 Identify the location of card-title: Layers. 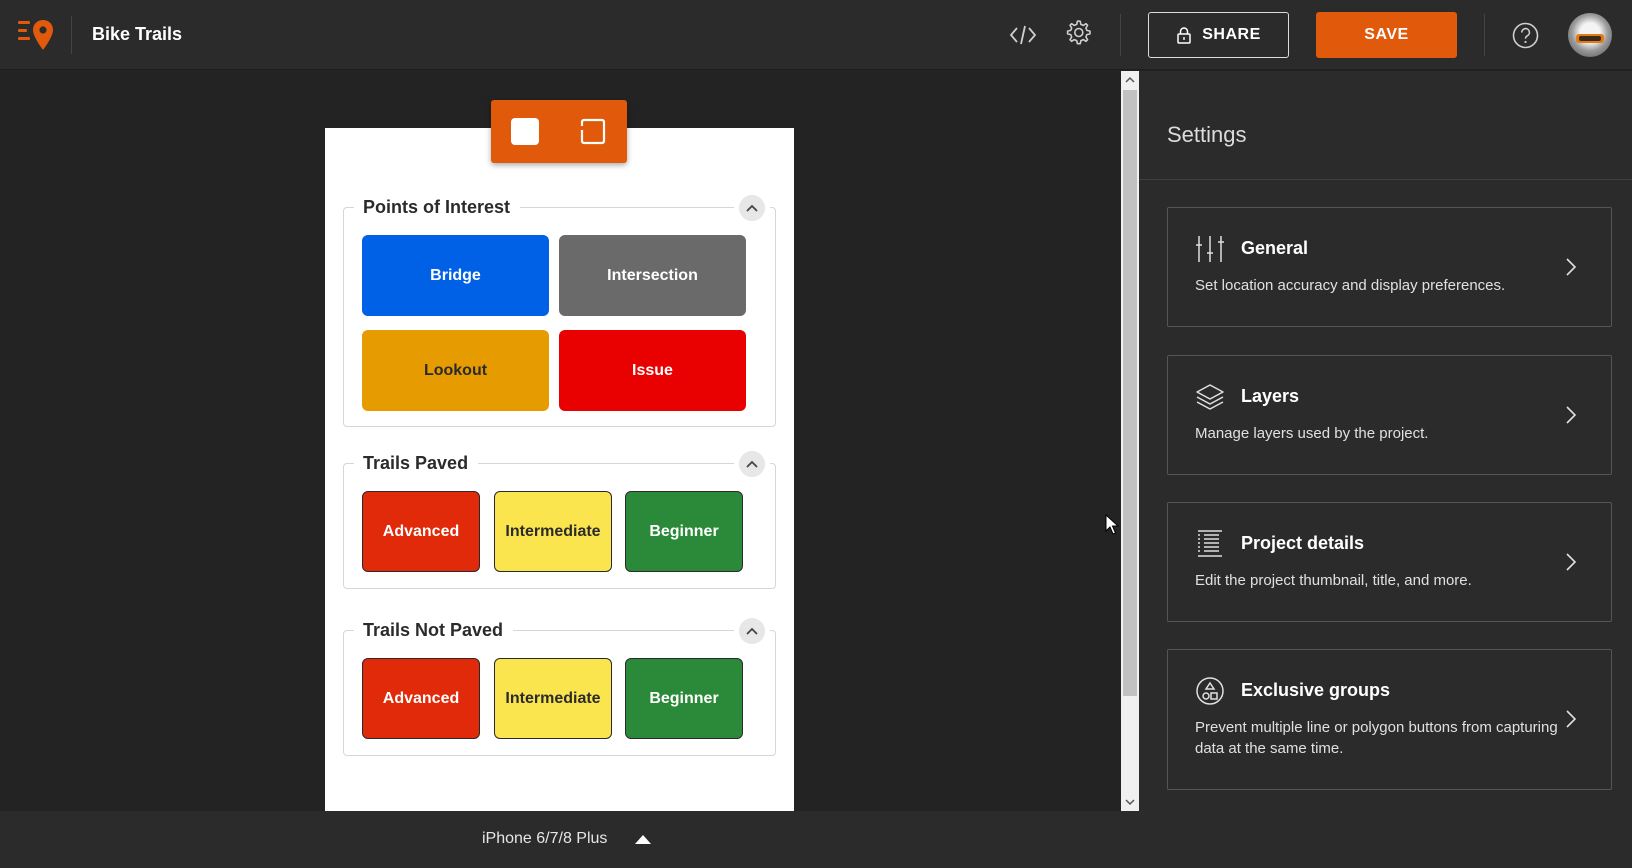
(1270, 396).